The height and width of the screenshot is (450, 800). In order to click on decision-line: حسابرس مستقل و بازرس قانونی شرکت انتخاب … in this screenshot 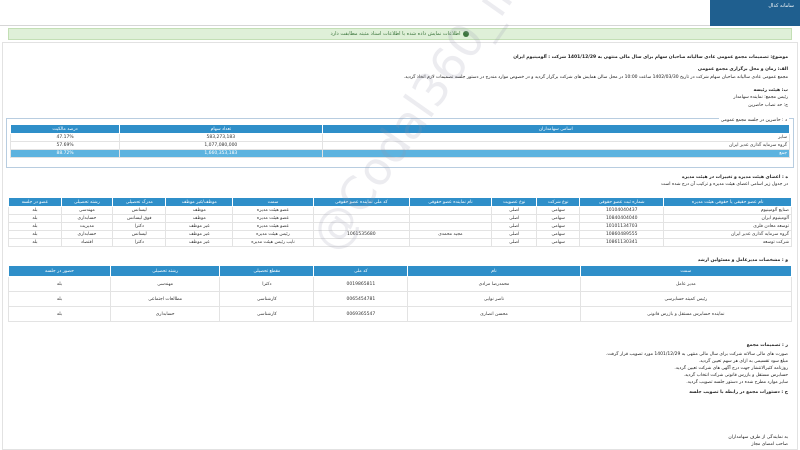, I will do `click(735, 375)`.